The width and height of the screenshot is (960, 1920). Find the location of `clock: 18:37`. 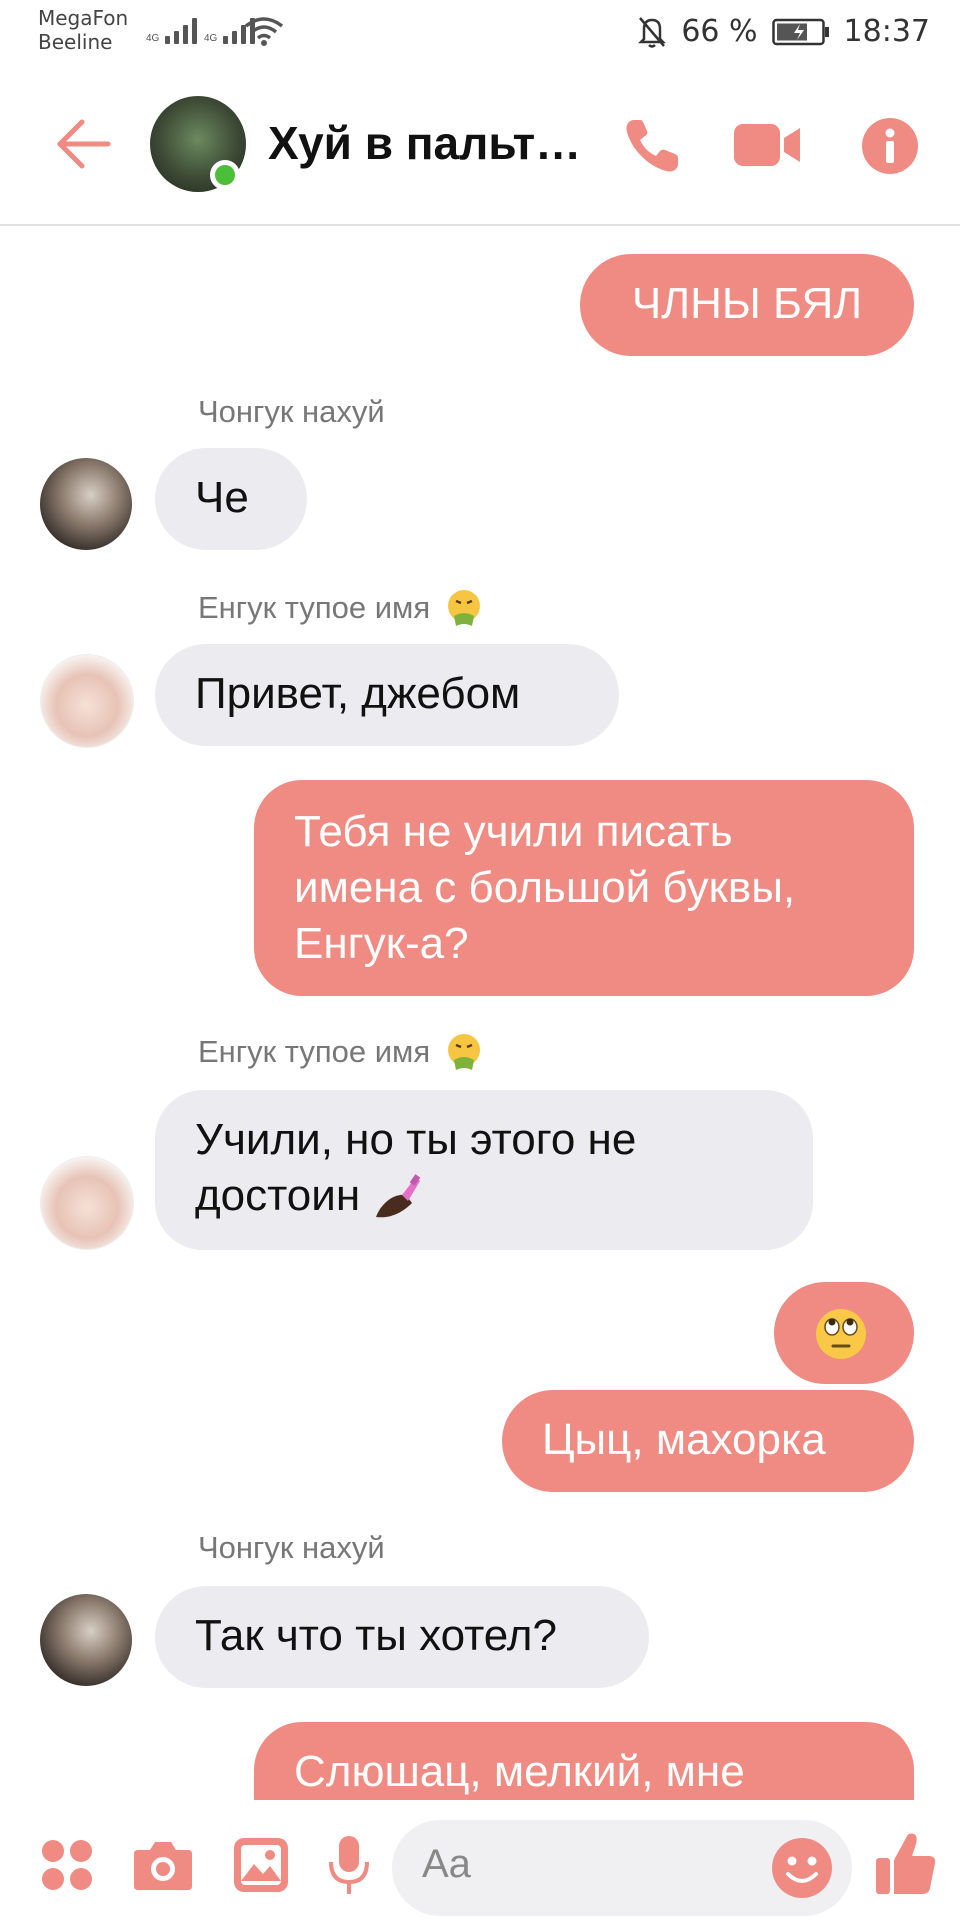

clock: 18:37 is located at coordinates (886, 31).